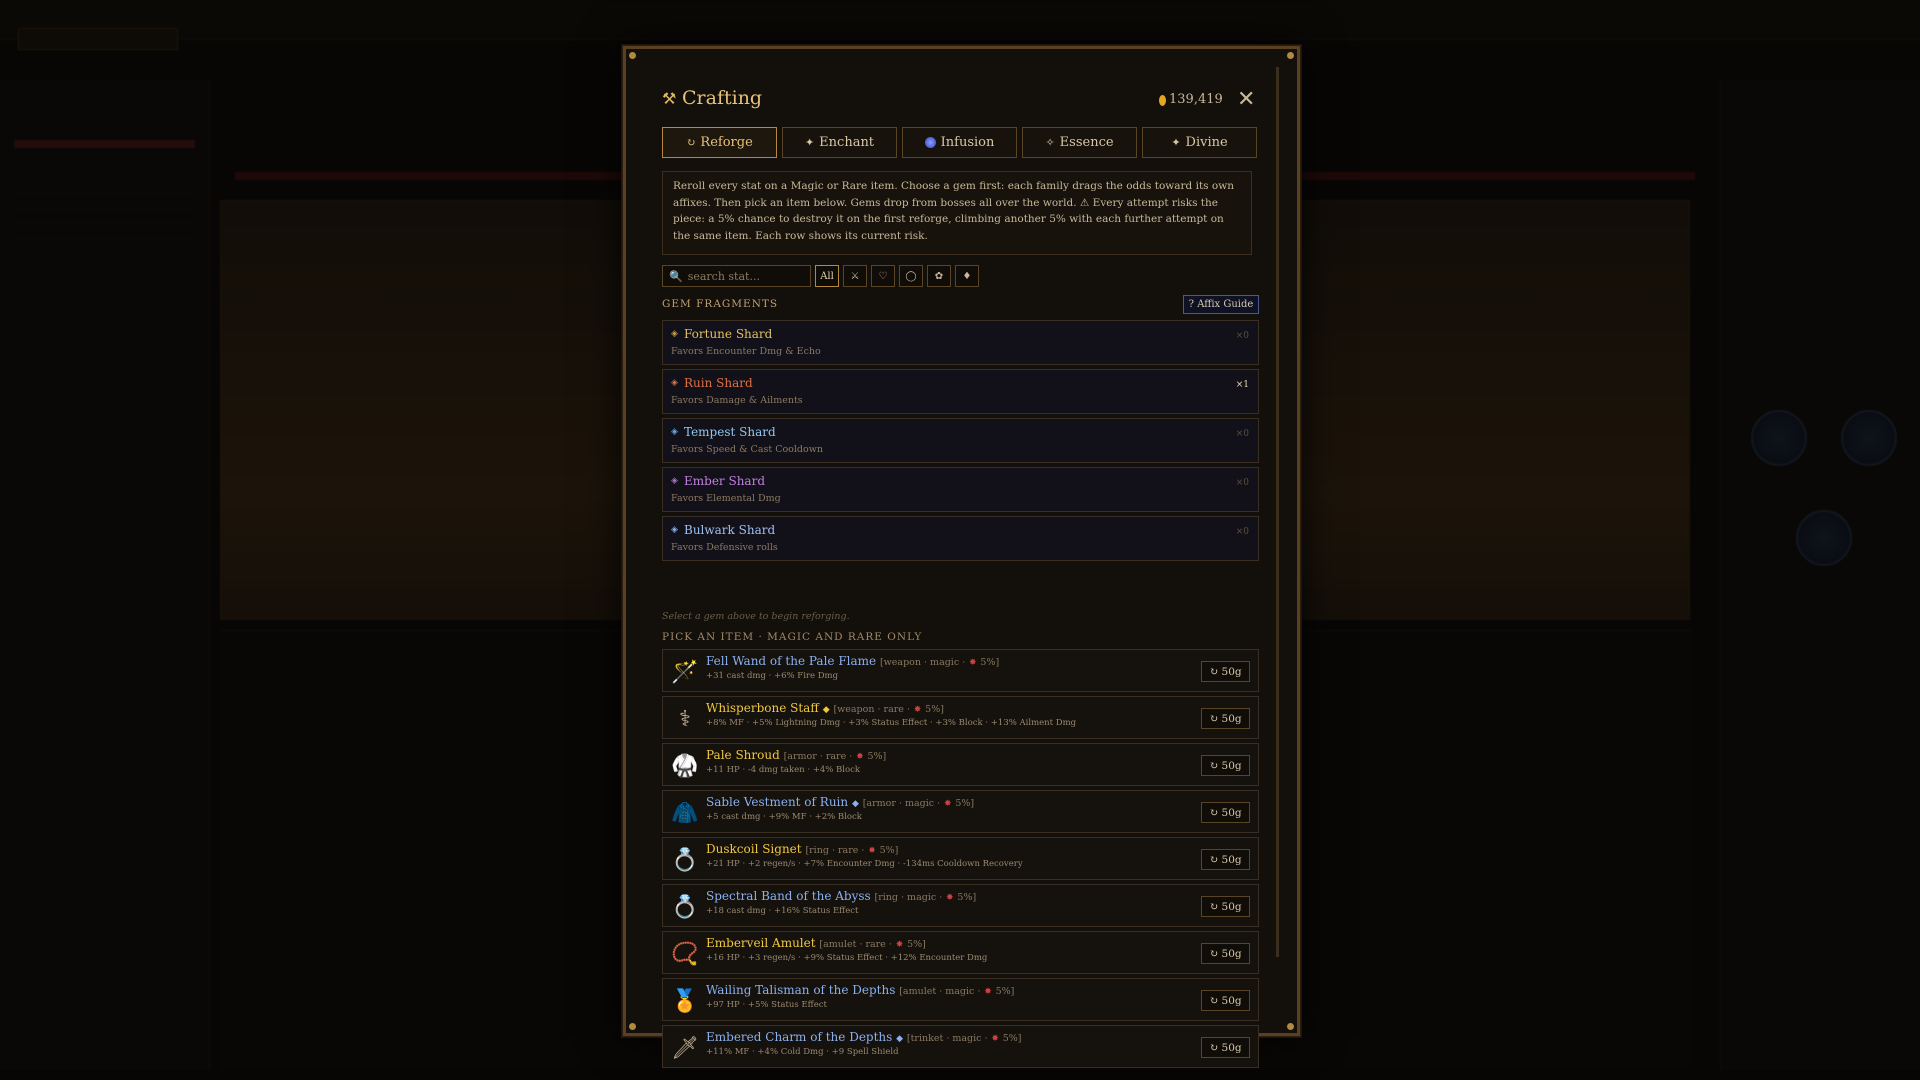 This screenshot has width=1920, height=1080. I want to click on filter-sword-icon: ⚔, so click(855, 276).